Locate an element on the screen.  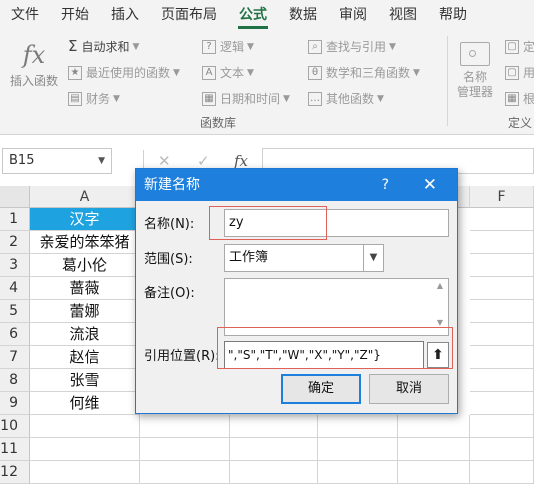
row-header: 1 is located at coordinates (15, 219).